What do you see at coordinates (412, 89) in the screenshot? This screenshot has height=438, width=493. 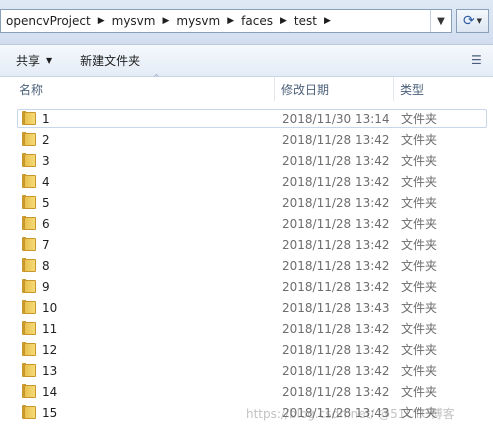 I see `column-type-label: 类型` at bounding box center [412, 89].